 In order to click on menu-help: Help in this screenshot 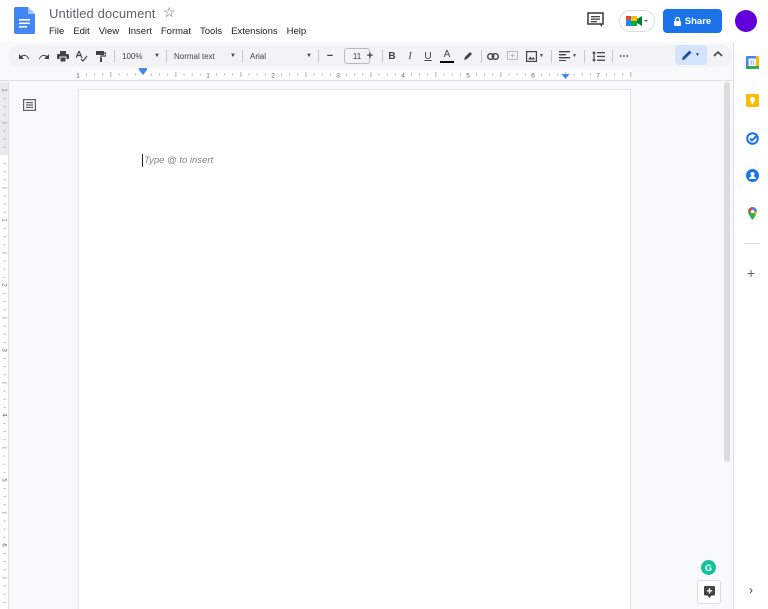, I will do `click(297, 31)`.